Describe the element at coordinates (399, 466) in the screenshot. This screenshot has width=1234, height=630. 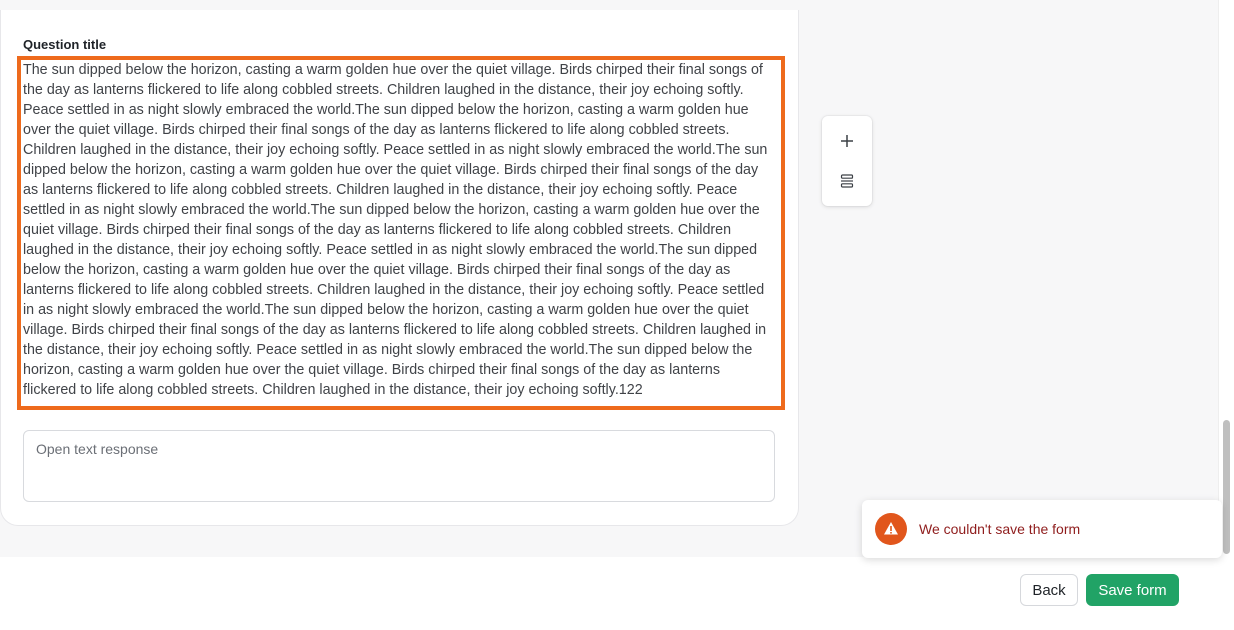
I see `open-text-response-field: Open text response` at that location.